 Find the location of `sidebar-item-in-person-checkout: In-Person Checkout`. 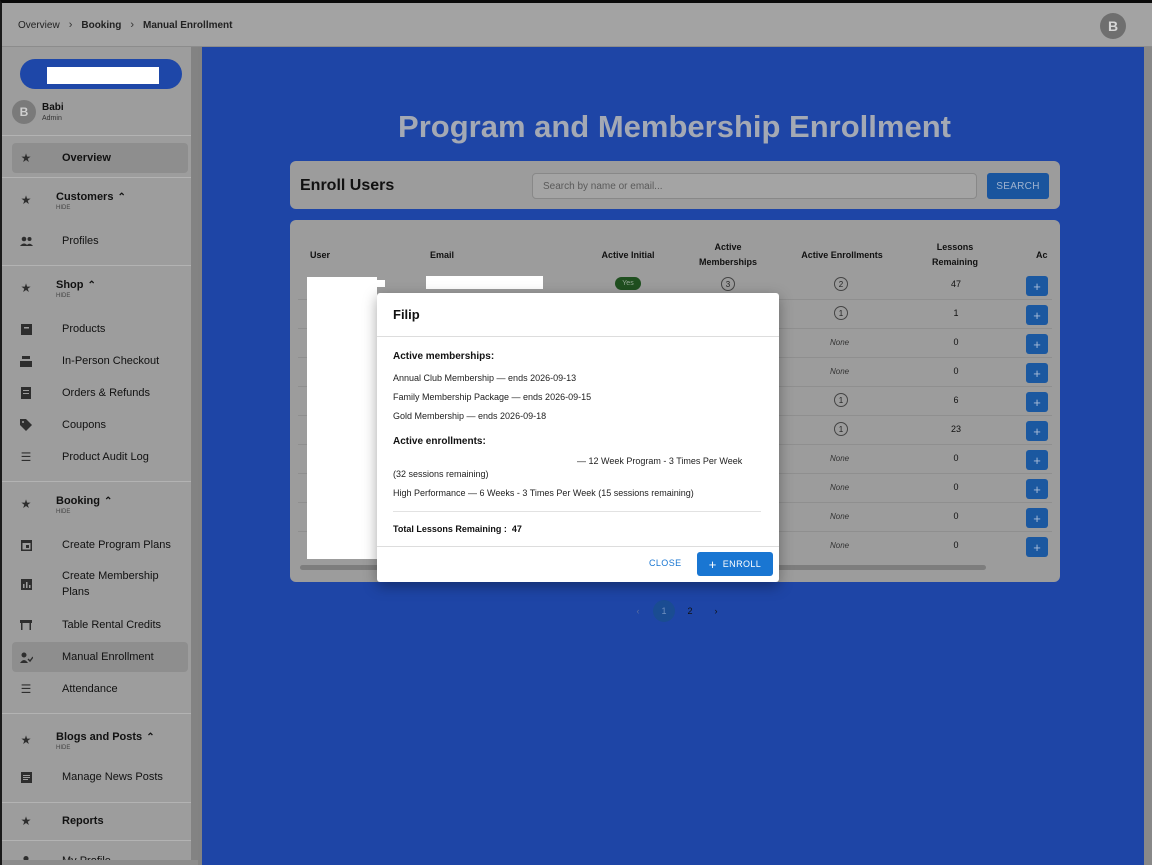

sidebar-item-in-person-checkout: In-Person Checkout is located at coordinates (100, 361).